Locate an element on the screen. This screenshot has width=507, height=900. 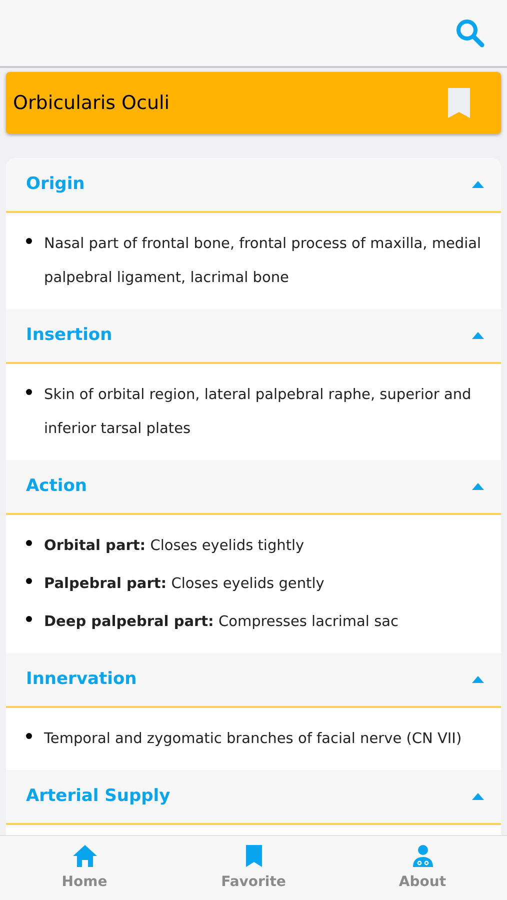
section-text: Nasal part of frontal bone, frontal process of maxilla, medial palpebral ligament, lacrimal bone is located at coordinates (263, 261).